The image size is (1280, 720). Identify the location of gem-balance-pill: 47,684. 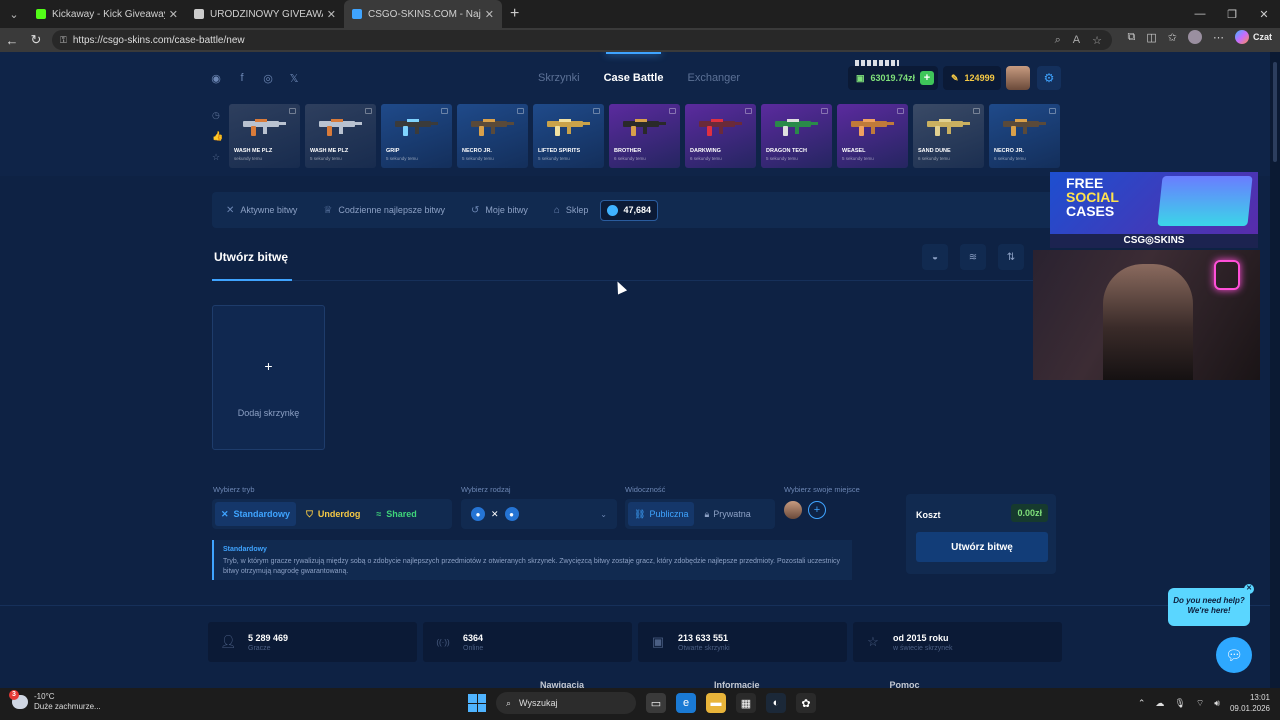
(629, 210).